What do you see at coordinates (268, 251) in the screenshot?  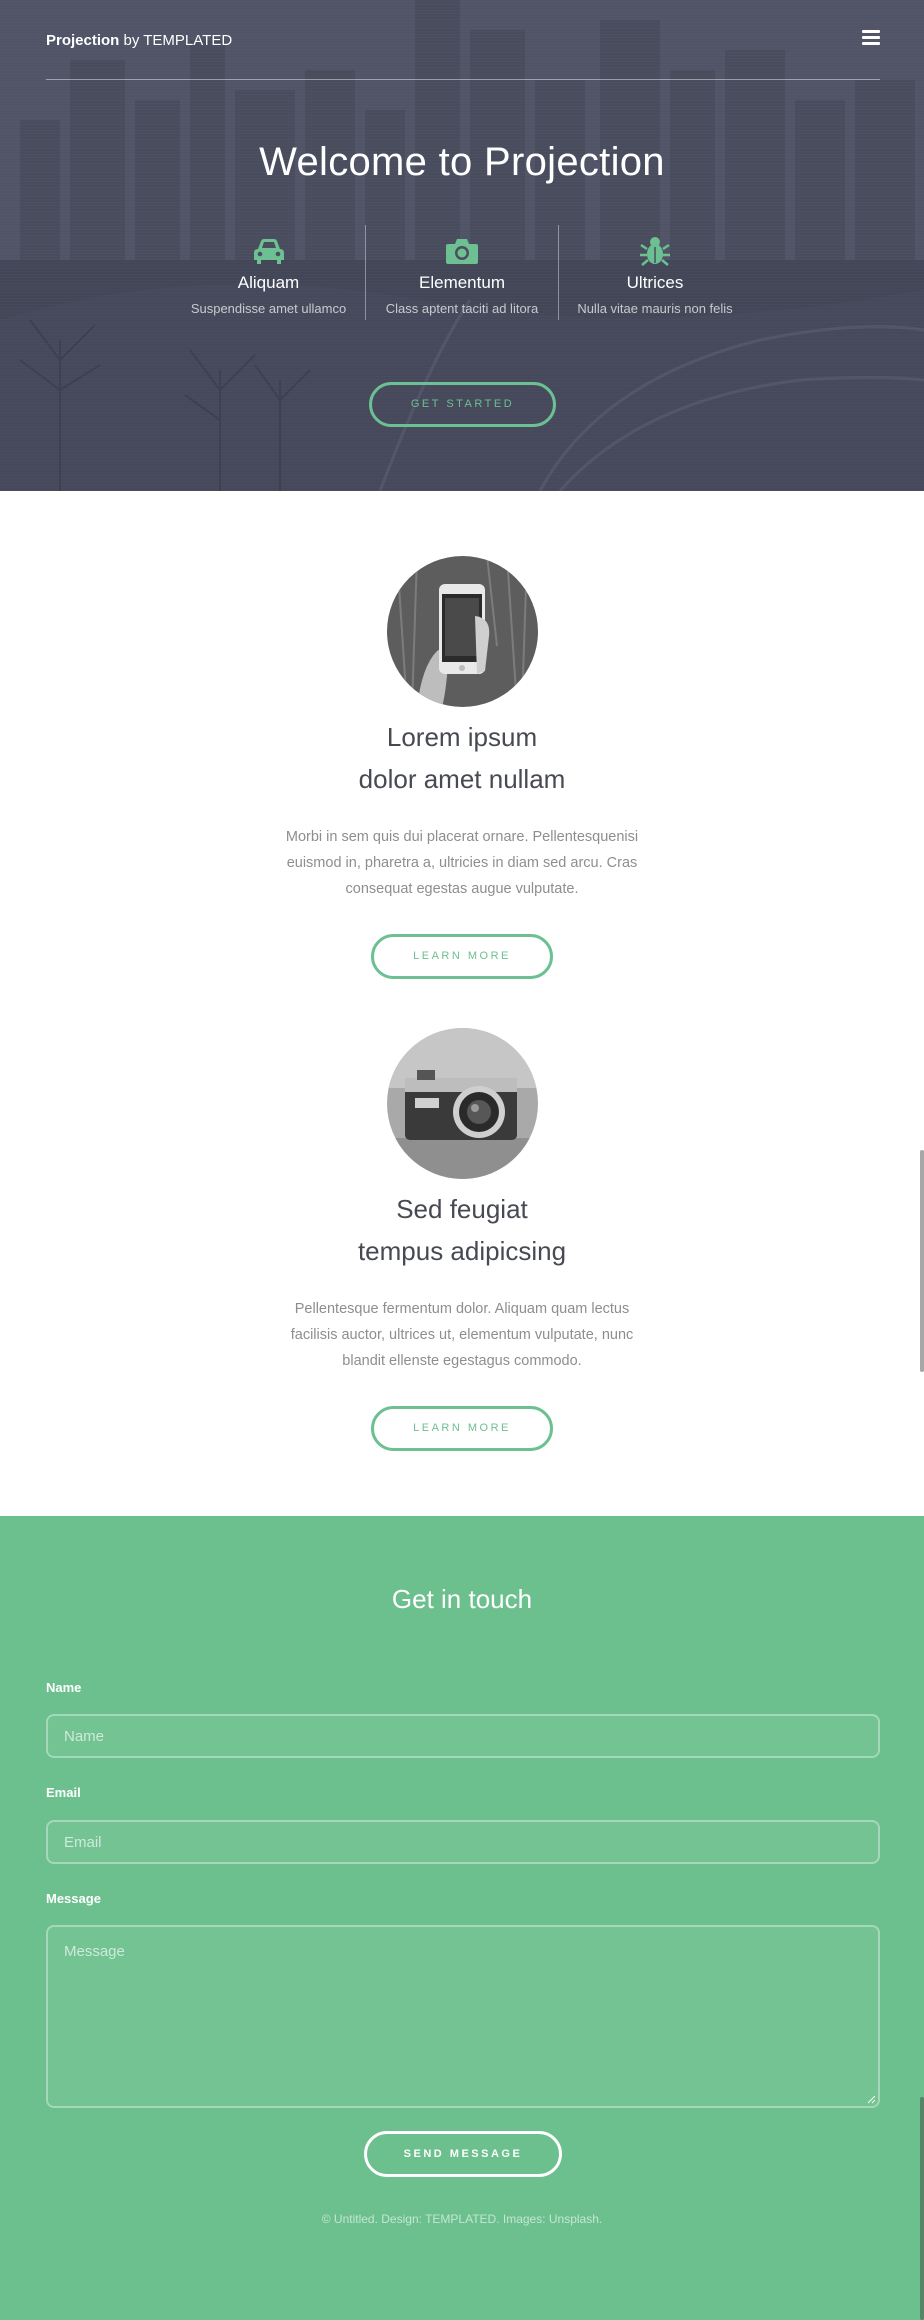 I see `car-icon` at bounding box center [268, 251].